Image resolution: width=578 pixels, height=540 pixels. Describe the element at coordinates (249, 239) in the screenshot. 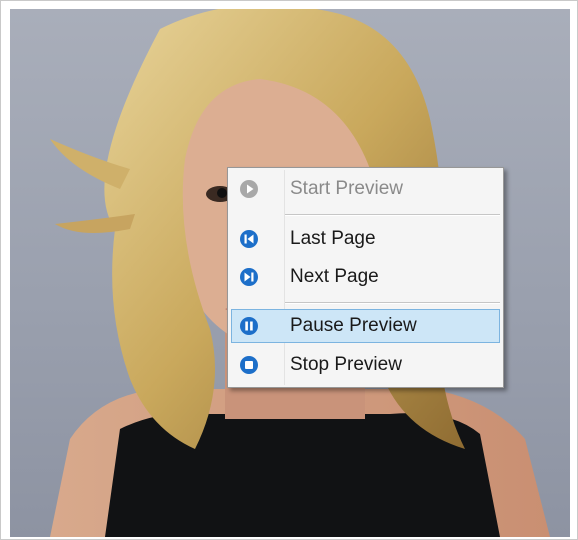

I see `previous-page-icon` at that location.